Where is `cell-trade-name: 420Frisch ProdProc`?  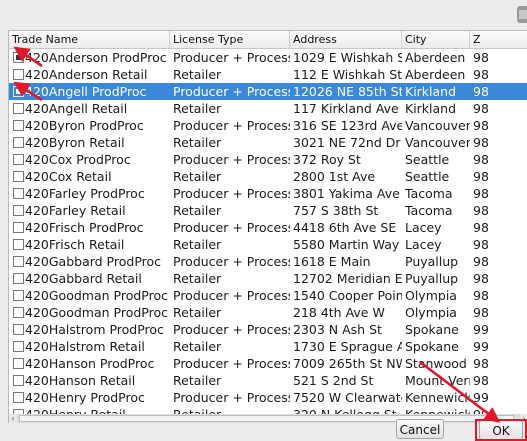
cell-trade-name: 420Frisch ProdProc is located at coordinates (89, 227).